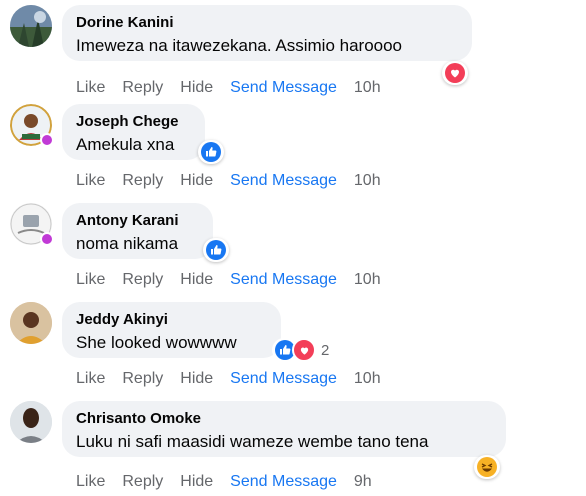  What do you see at coordinates (239, 45) in the screenshot?
I see `comment-text: Imeweza na itawezekana. Assimio haroooo` at bounding box center [239, 45].